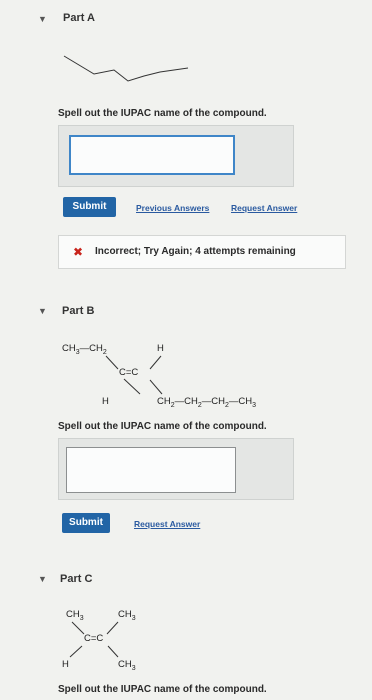 This screenshot has width=372, height=700. I want to click on part-b-bottom-left-h: H, so click(105, 401).